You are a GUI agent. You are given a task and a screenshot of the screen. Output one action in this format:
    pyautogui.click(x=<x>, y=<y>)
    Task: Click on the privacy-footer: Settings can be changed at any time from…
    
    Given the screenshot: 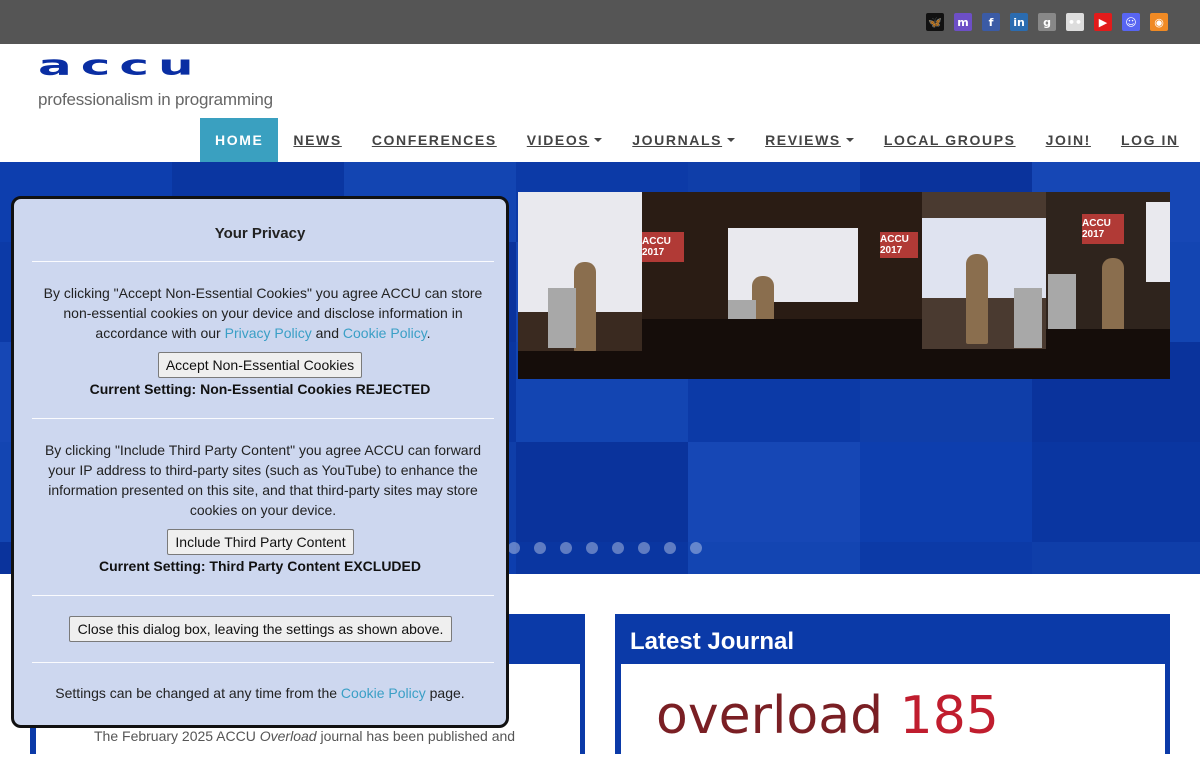 What is the action you would take?
    pyautogui.click(x=260, y=693)
    